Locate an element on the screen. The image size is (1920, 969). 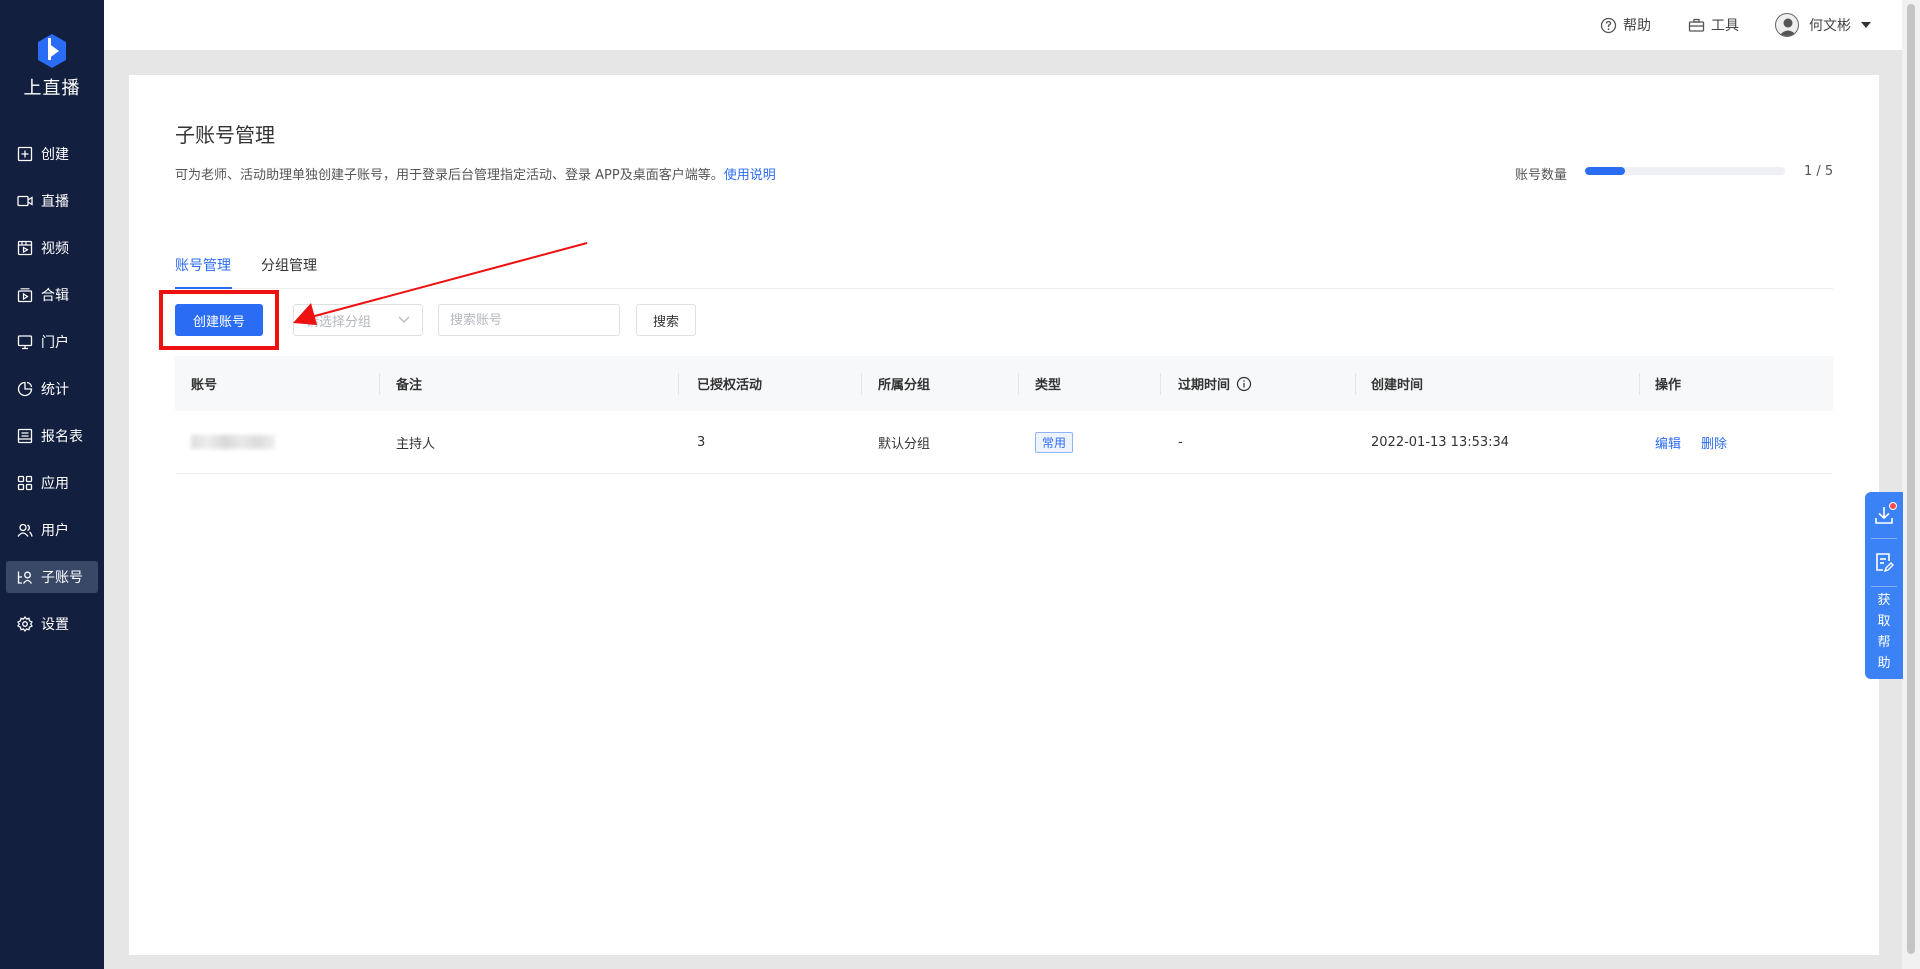
sidebar: 上直播 创建直播视频合辑门户统计报名表应用用户子账号设置 is located at coordinates (52, 484).